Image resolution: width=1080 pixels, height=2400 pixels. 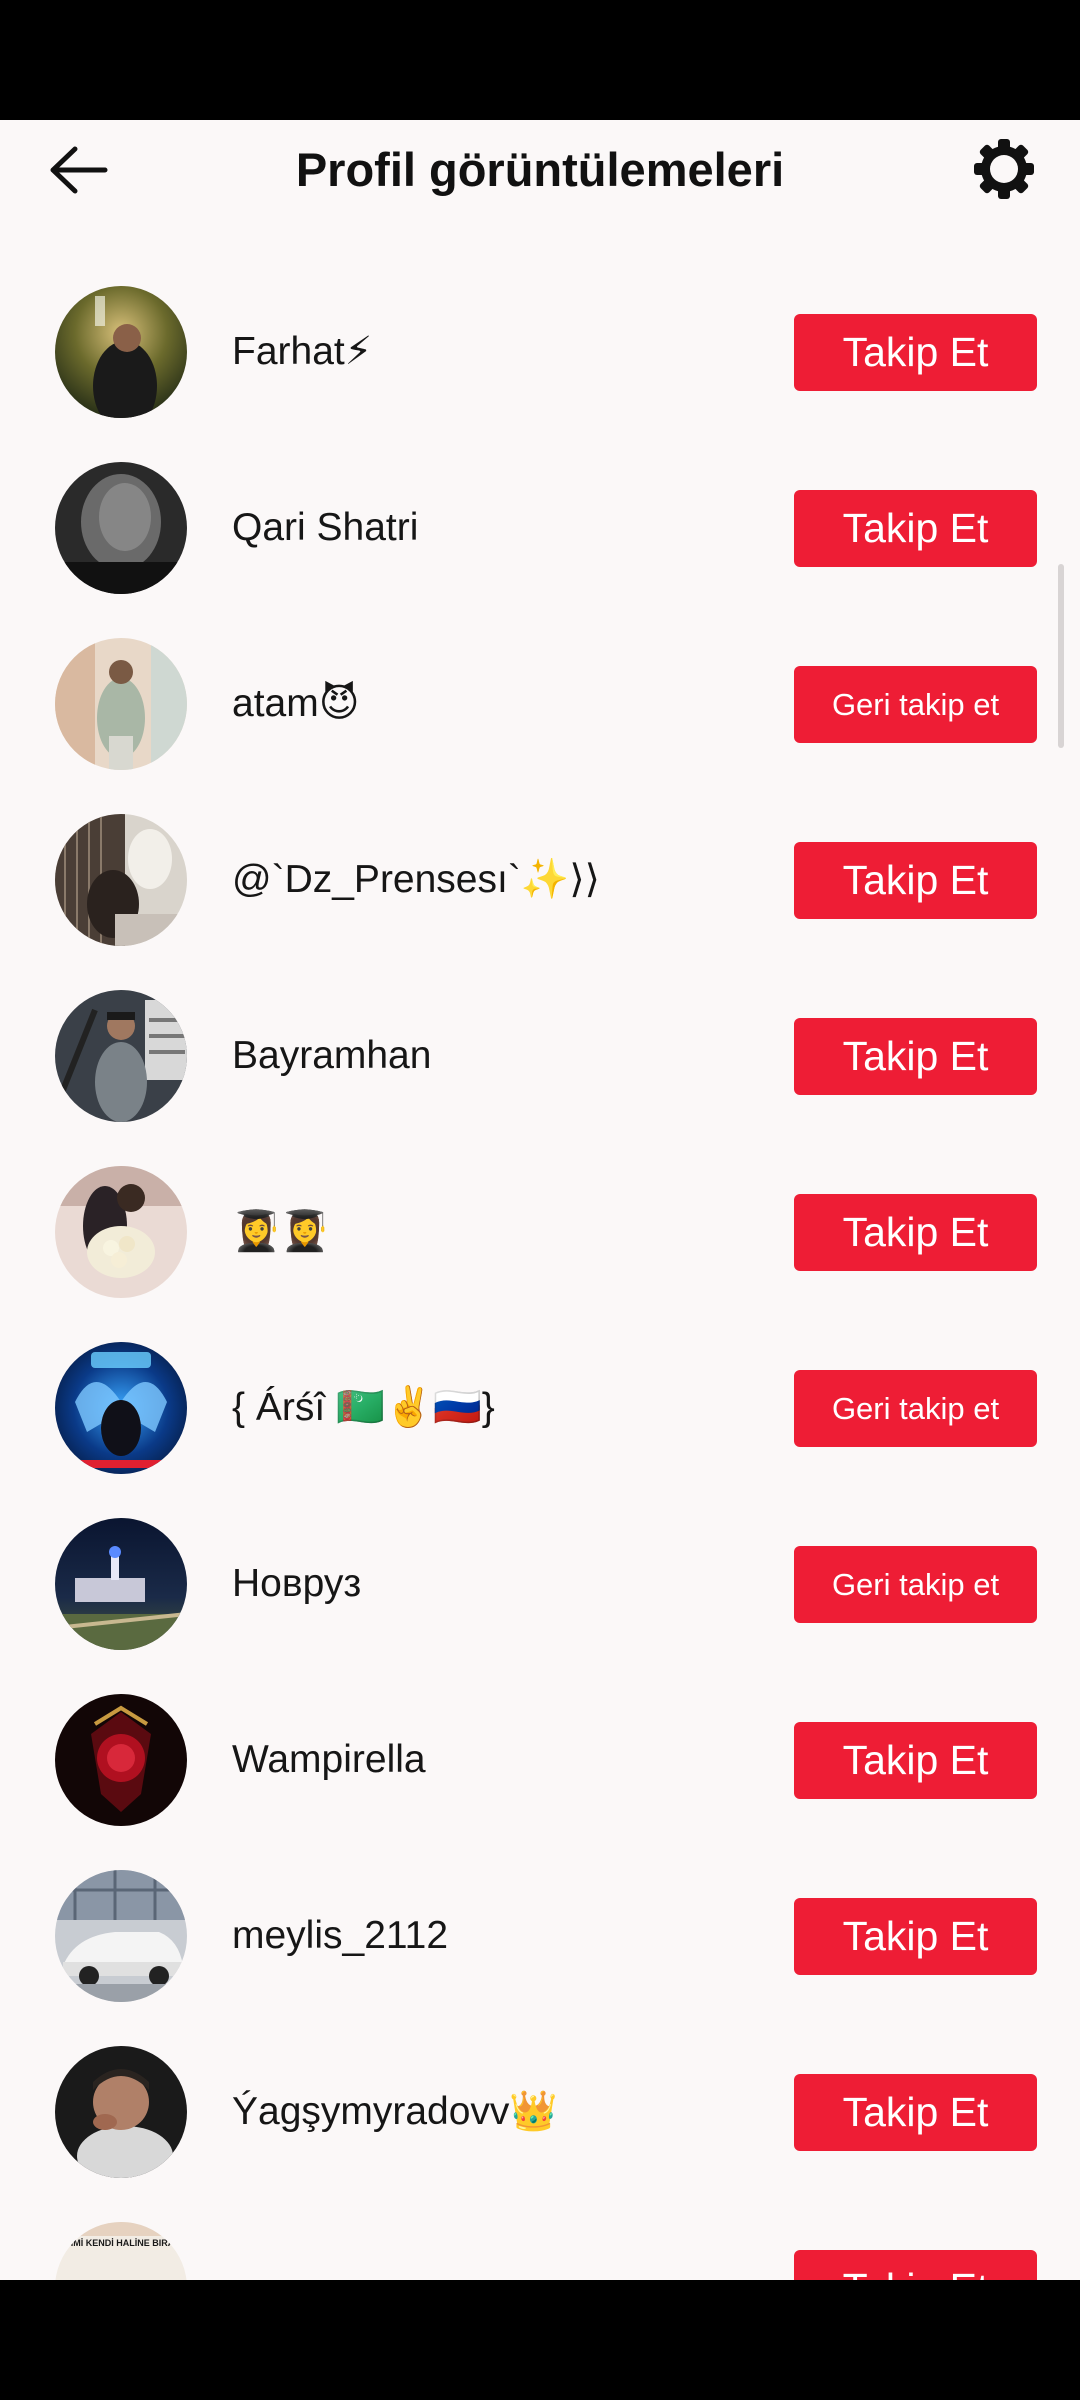 I want to click on username: Wampirella, so click(x=492, y=1760).